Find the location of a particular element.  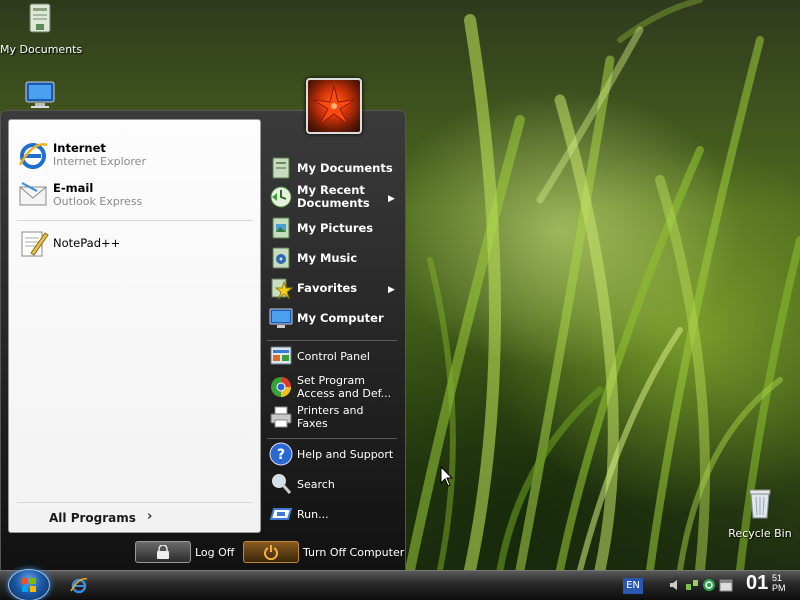

user-picture is located at coordinates (334, 106).